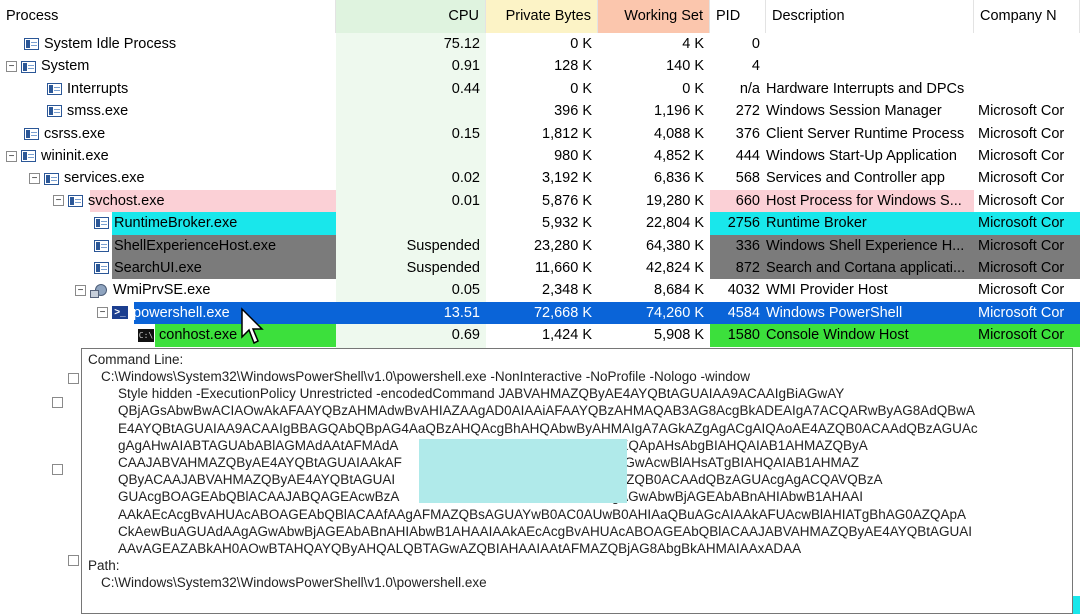  Describe the element at coordinates (158, 268) in the screenshot. I see `process-name: SearchUI.exe` at that location.